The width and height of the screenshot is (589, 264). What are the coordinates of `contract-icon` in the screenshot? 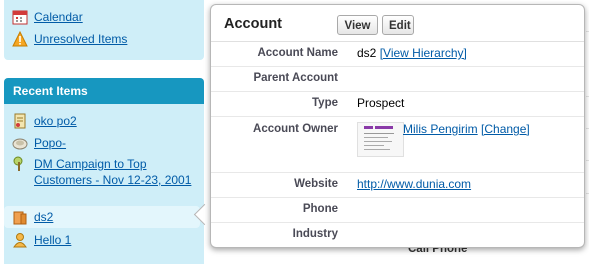 It's located at (20, 121).